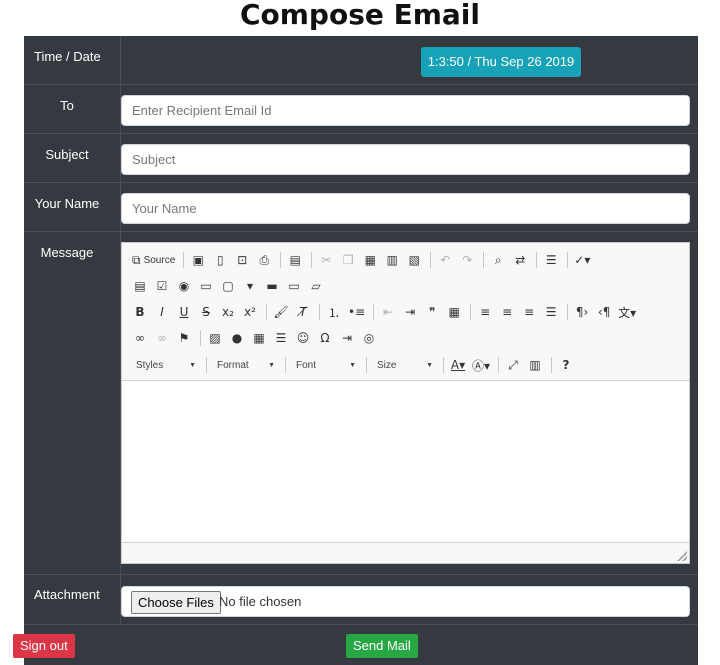 Image resolution: width=720 pixels, height=665 pixels. I want to click on italic-icon: I, so click(162, 312).